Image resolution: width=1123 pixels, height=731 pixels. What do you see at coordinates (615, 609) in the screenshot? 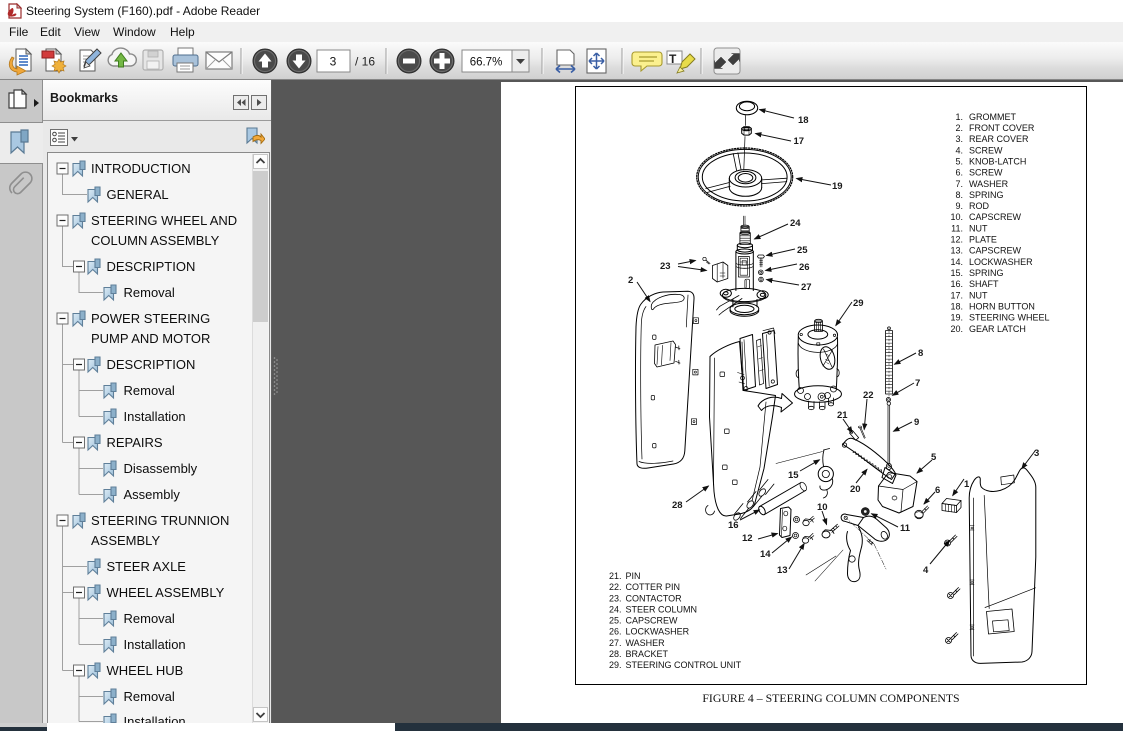
I see `svg-text: 24.` at bounding box center [615, 609].